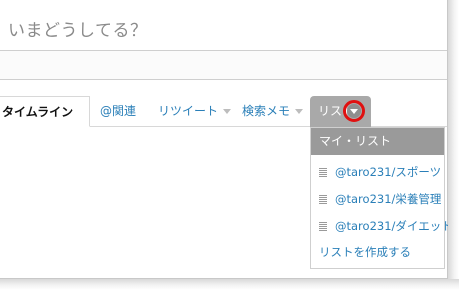 This screenshot has height=290, width=459. I want to click on timeline-tabs: タイムライン @関連 リツイート 検索メモ リスト, so click(223, 111).